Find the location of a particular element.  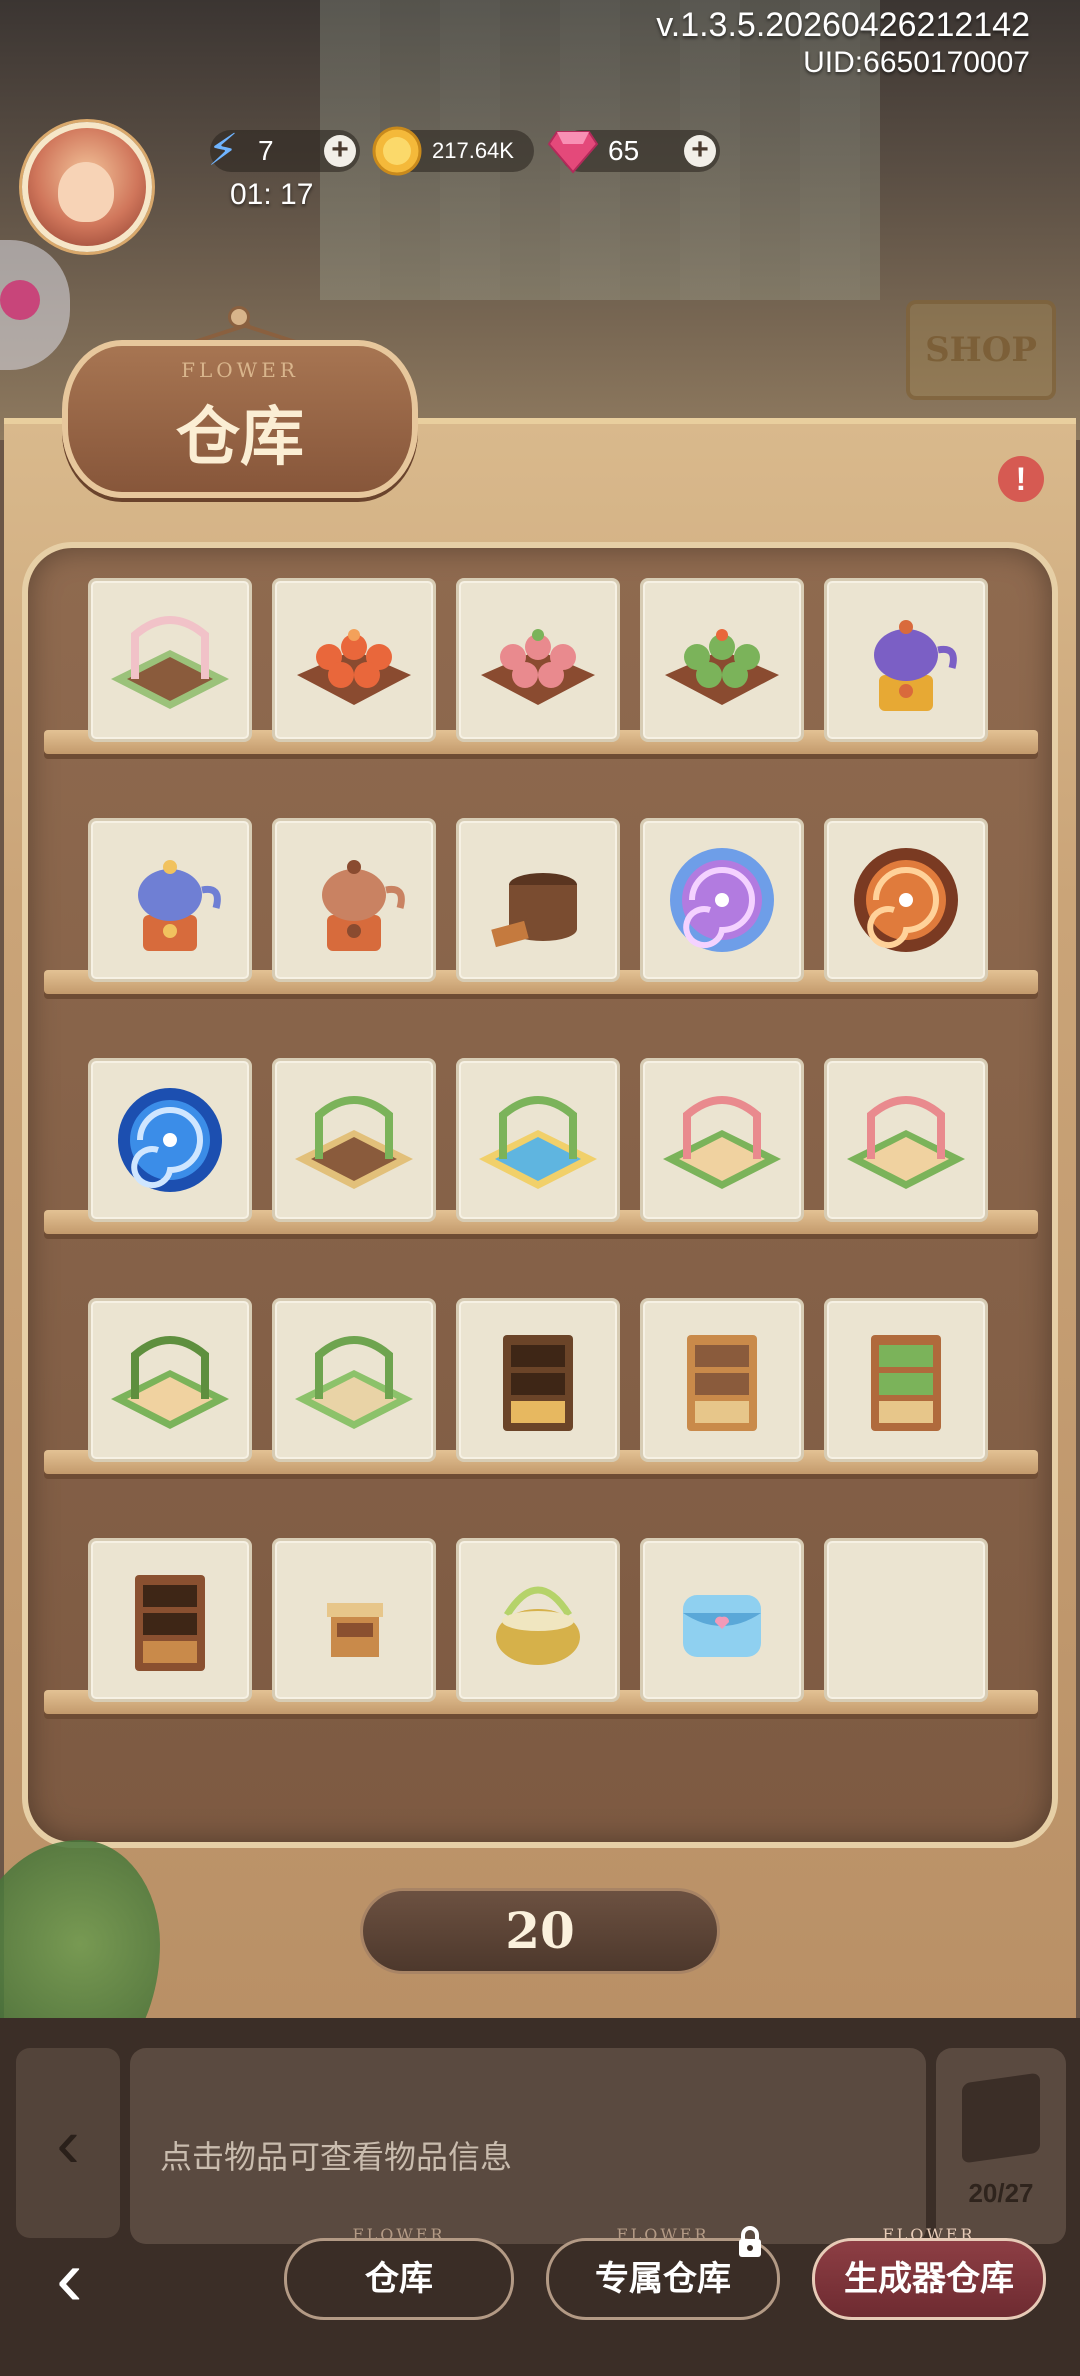

tab-generator-warehouse: FLOWER 生成器仓库 is located at coordinates (929, 2273).